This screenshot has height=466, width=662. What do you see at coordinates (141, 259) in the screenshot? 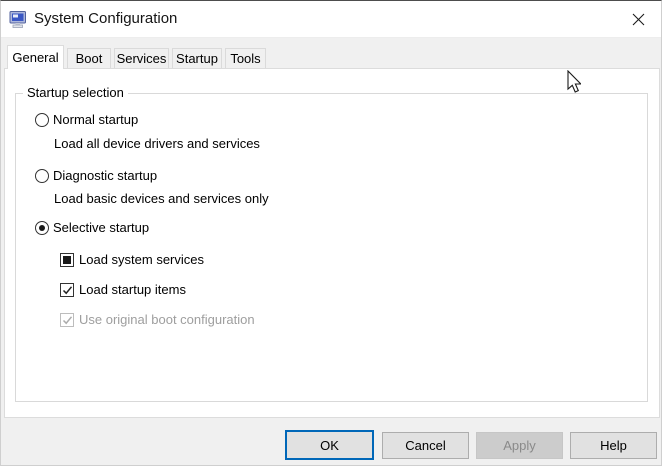
I see `load-system-services-label: Load system services` at bounding box center [141, 259].